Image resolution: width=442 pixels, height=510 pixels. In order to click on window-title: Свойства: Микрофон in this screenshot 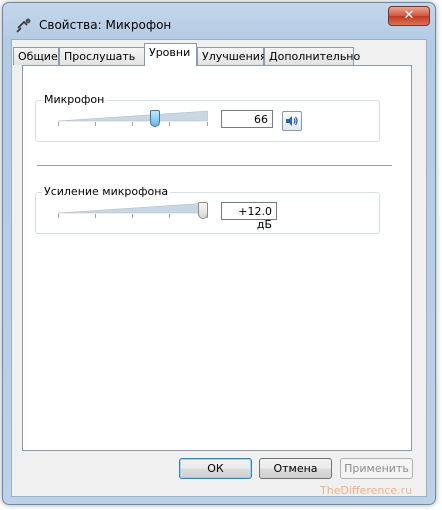, I will do `click(105, 25)`.